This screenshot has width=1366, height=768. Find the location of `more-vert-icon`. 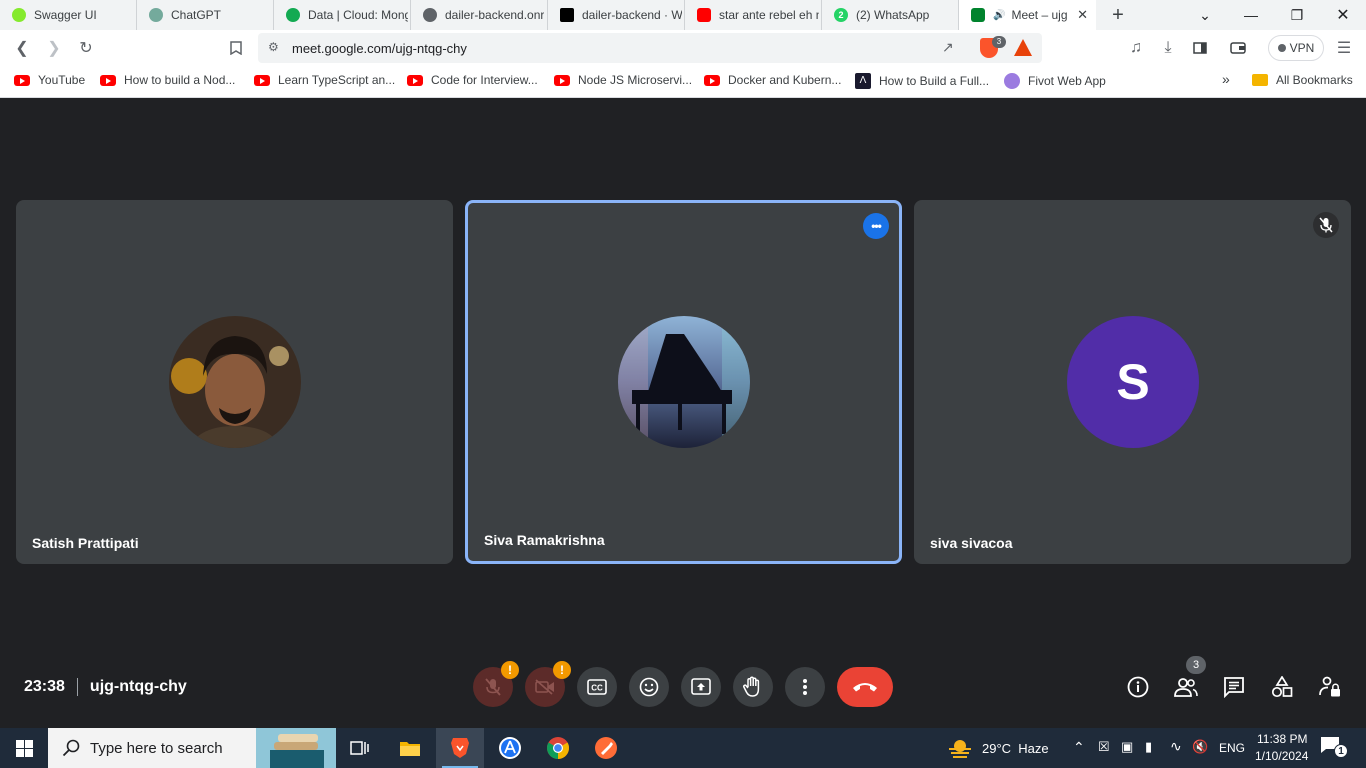

more-vert-icon is located at coordinates (805, 687).